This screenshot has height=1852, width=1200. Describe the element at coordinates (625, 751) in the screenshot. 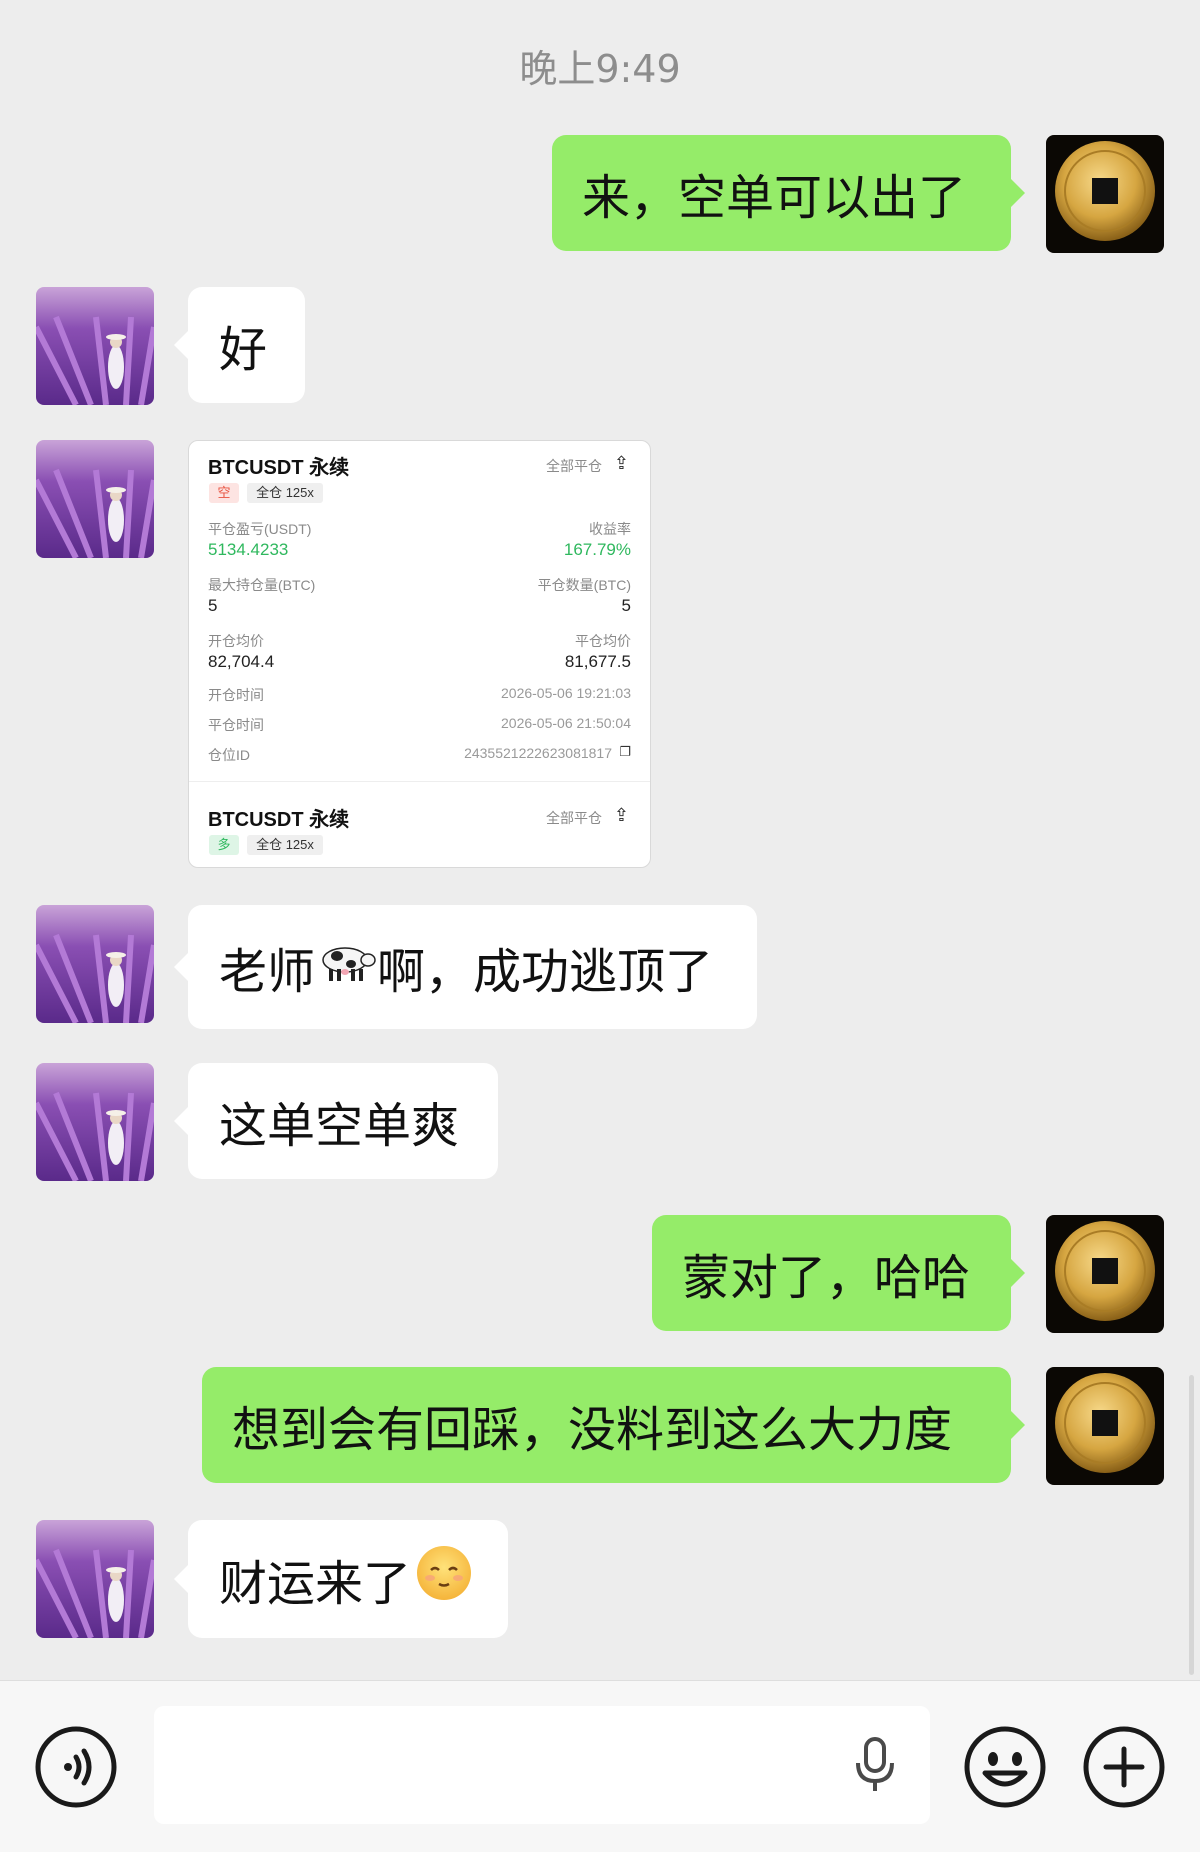

I see `copy-icon: ❐` at that location.